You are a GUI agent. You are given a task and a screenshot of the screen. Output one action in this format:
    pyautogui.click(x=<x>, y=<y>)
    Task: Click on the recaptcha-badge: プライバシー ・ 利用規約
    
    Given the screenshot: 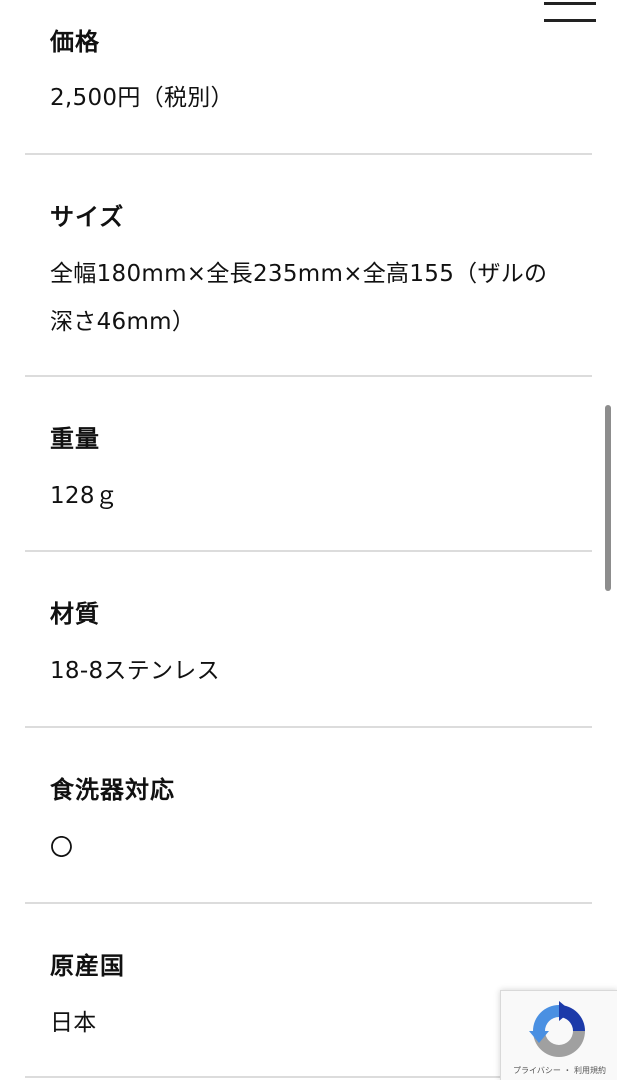 What is the action you would take?
    pyautogui.click(x=558, y=1035)
    